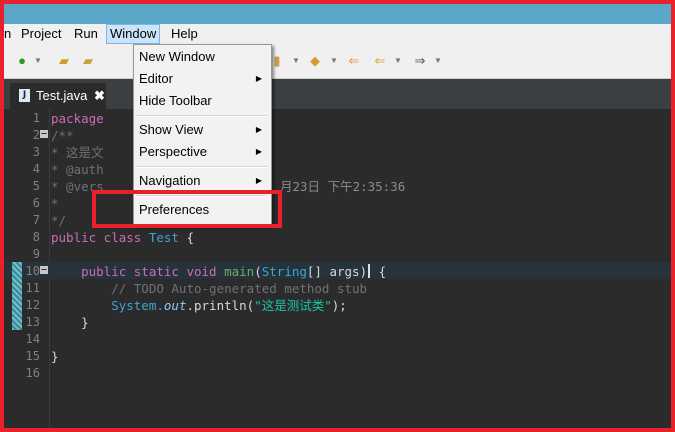 This screenshot has height=432, width=675. I want to click on menu-item-label: Hide Toolbar, so click(175, 100).